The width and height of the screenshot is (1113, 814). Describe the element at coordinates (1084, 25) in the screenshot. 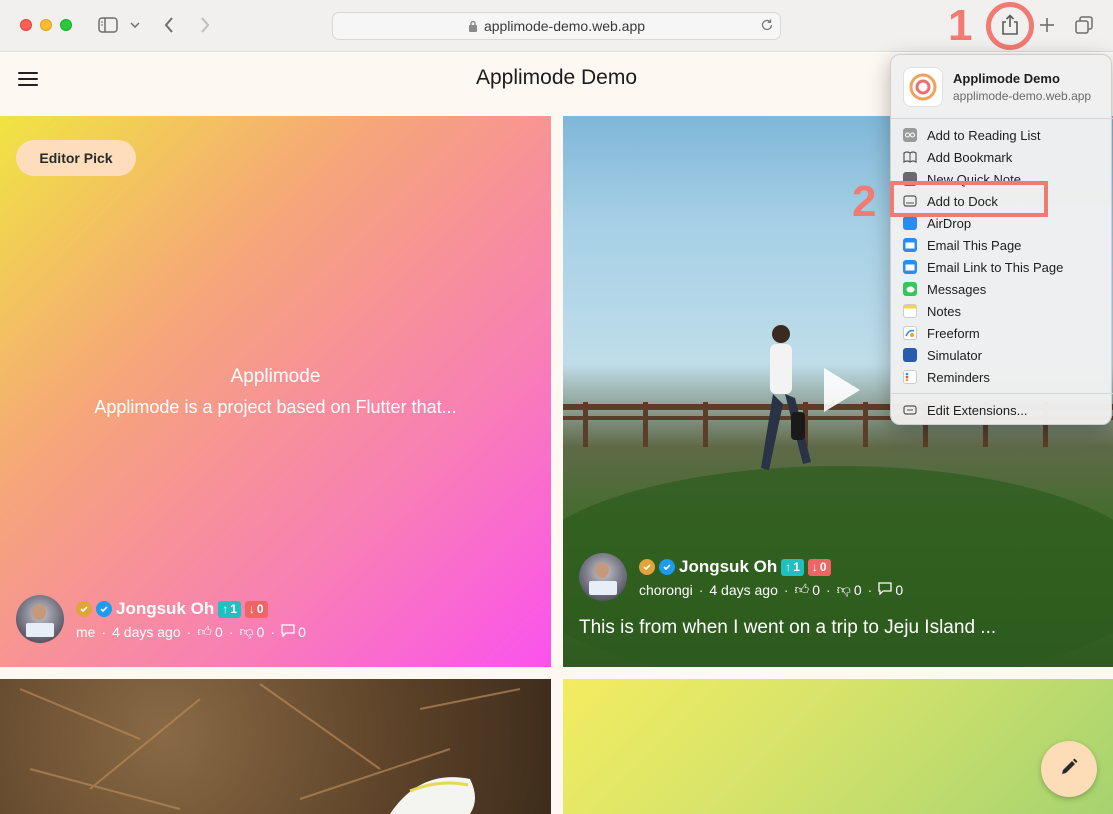

I see `tab-overview-icon` at that location.